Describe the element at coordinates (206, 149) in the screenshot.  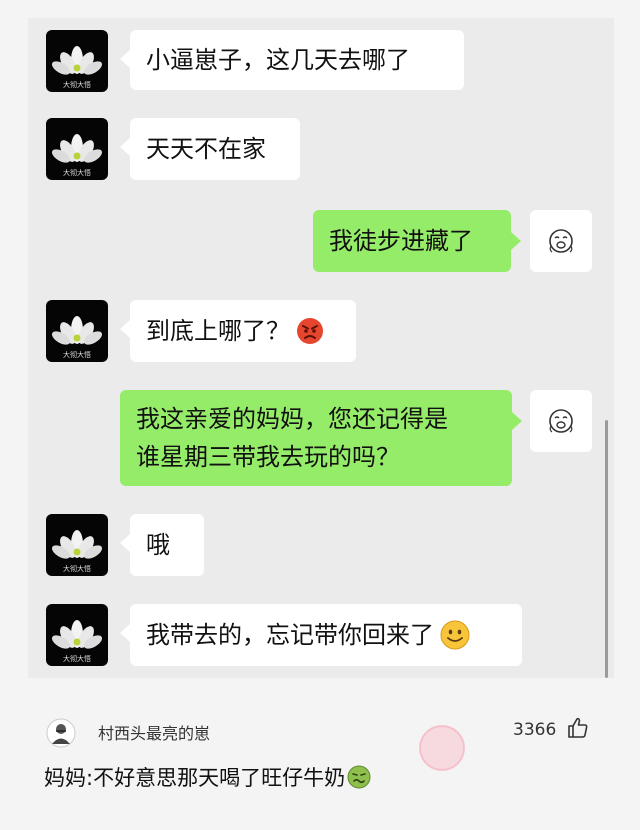
I see `message-text: 天天不在家` at that location.